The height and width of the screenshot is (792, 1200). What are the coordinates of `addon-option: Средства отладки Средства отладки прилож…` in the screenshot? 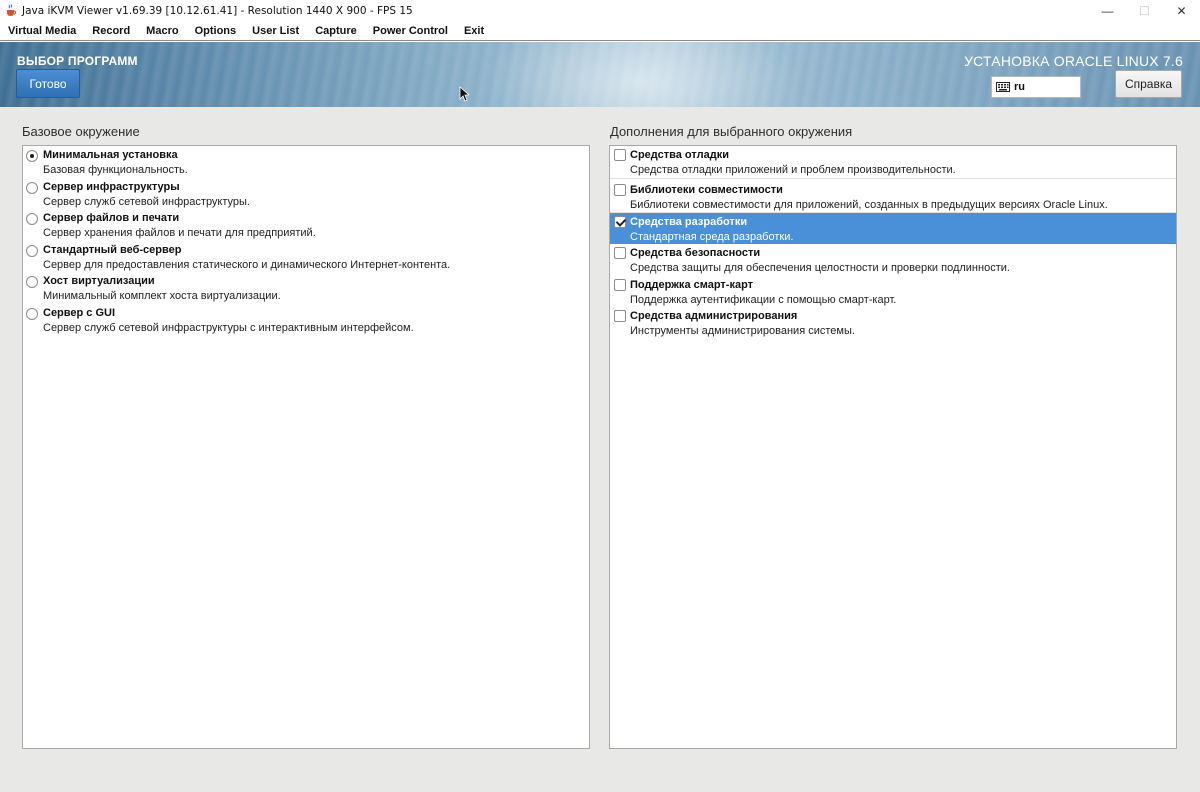 It's located at (893, 162).